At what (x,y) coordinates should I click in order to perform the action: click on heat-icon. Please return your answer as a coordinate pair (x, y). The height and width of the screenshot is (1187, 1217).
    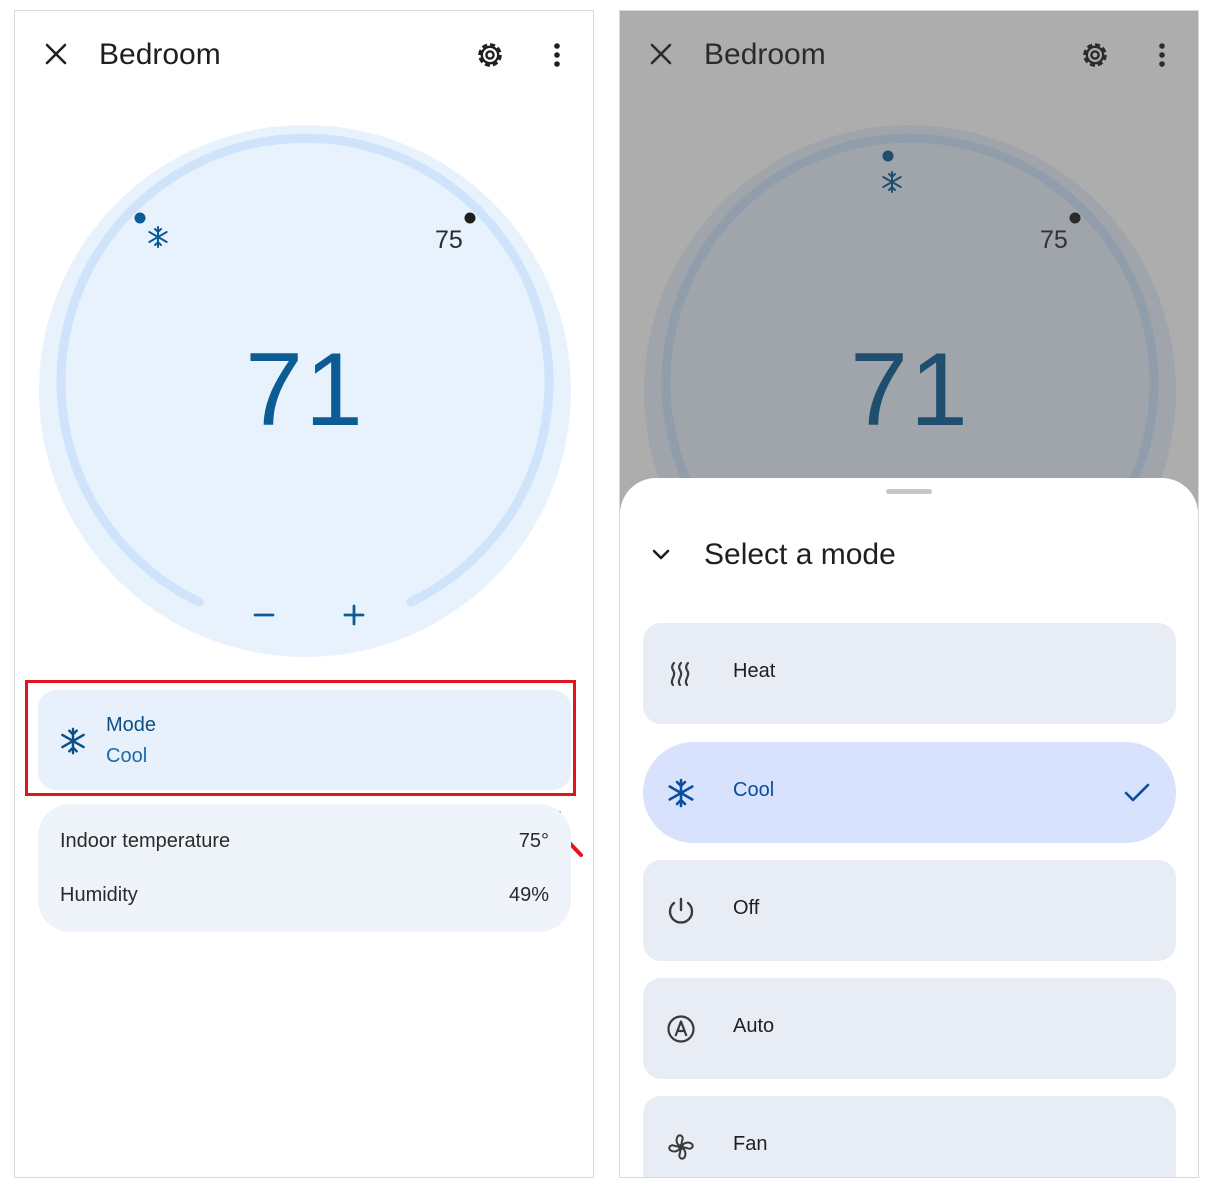
    Looking at the image, I should click on (680, 674).